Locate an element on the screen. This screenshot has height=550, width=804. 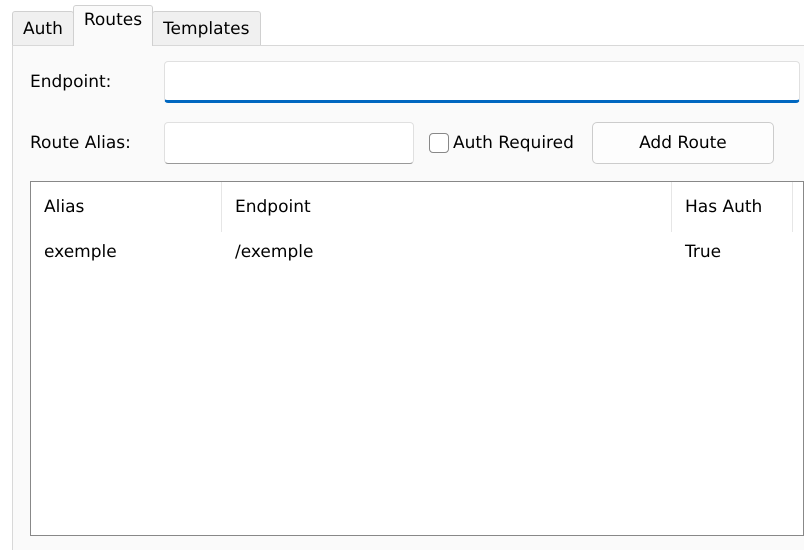
checkbox is located at coordinates (439, 143).